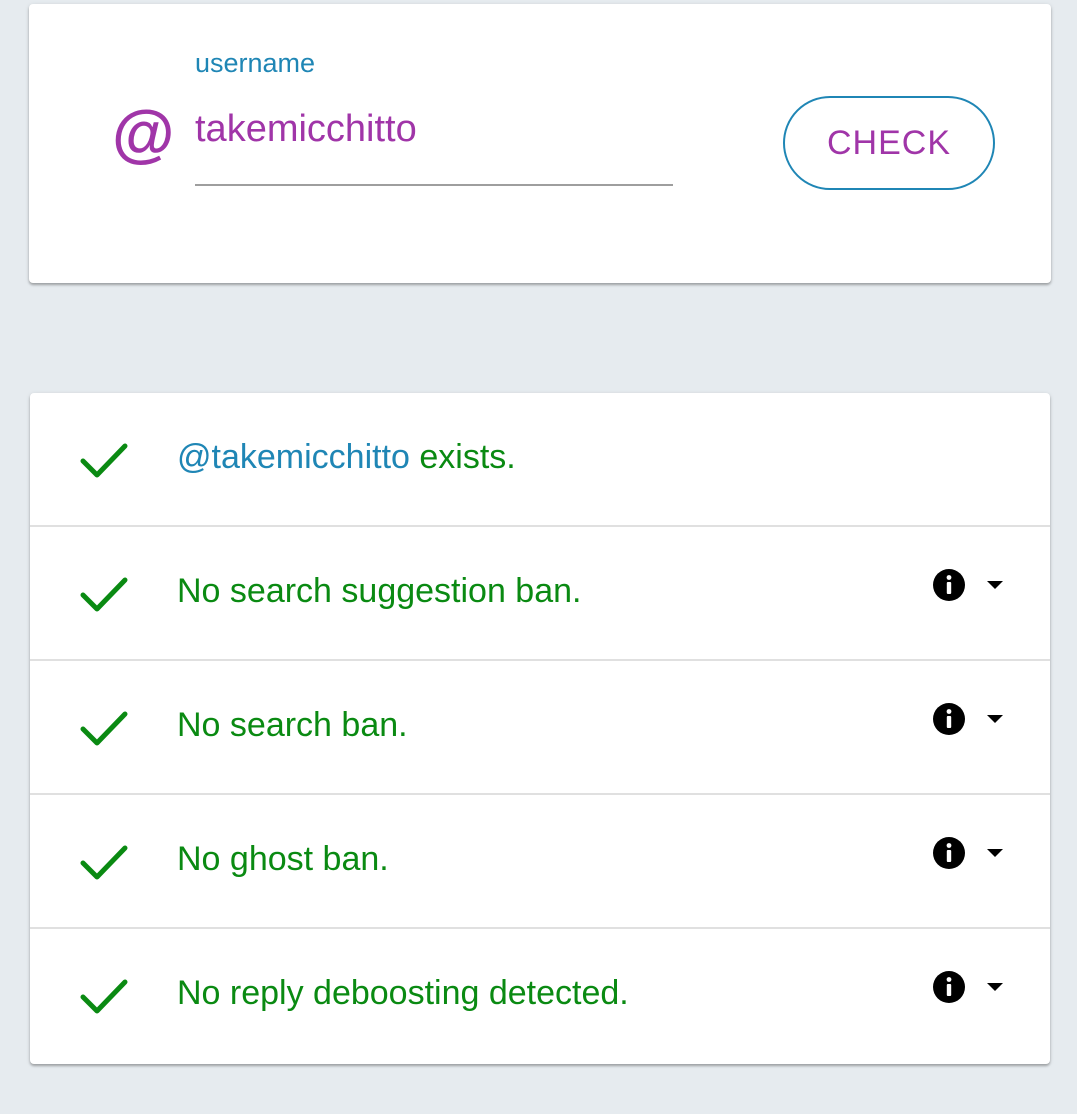 Image resolution: width=1077 pixels, height=1114 pixels. I want to click on result-row-search-ban: No search ban., so click(540, 728).